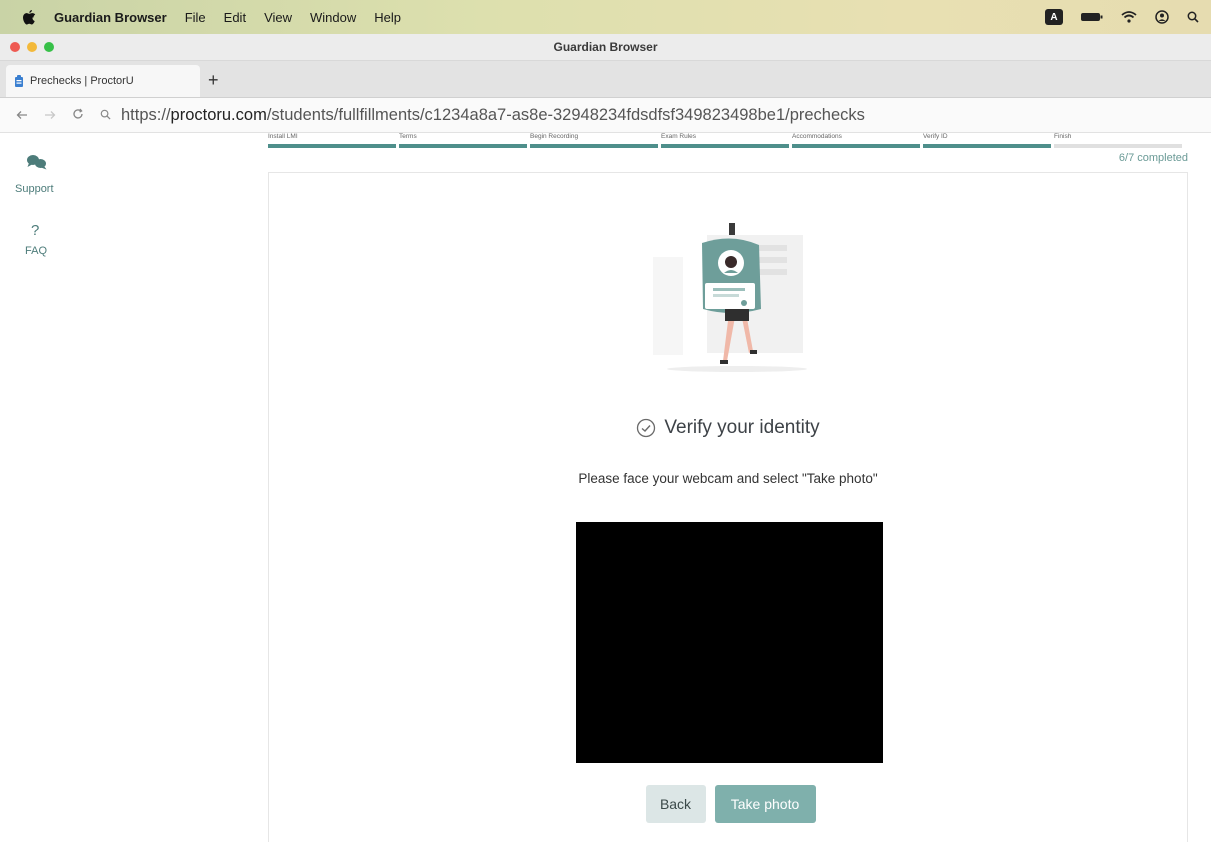 This screenshot has width=1211, height=842. Describe the element at coordinates (1118, 140) in the screenshot. I see `step-finish: Finish` at that location.